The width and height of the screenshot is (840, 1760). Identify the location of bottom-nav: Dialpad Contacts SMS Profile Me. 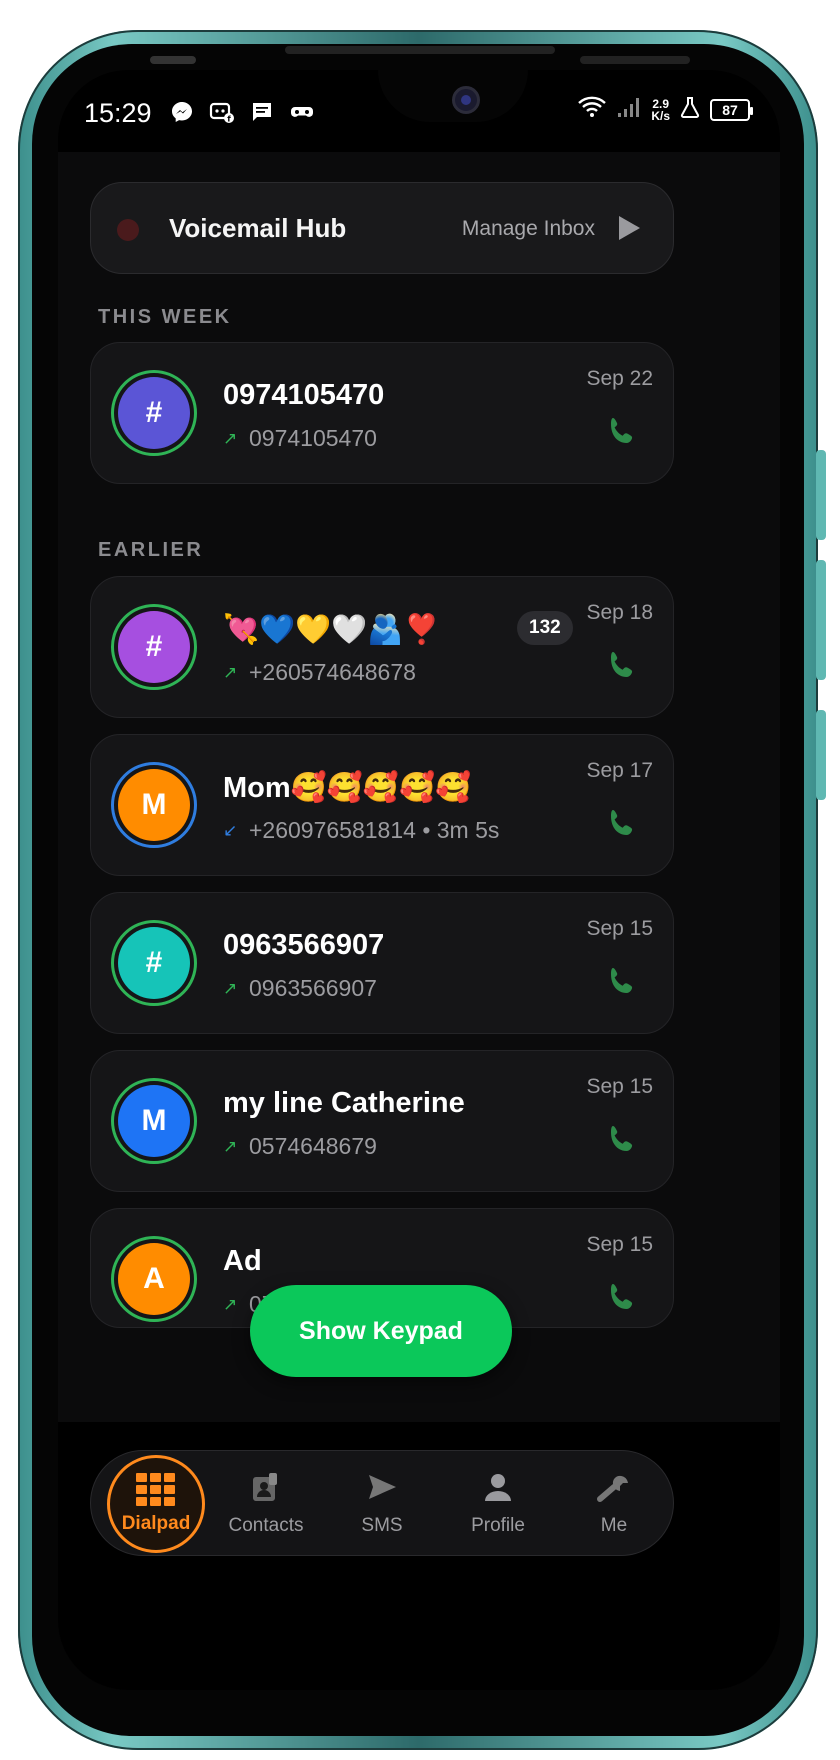
(382, 1503).